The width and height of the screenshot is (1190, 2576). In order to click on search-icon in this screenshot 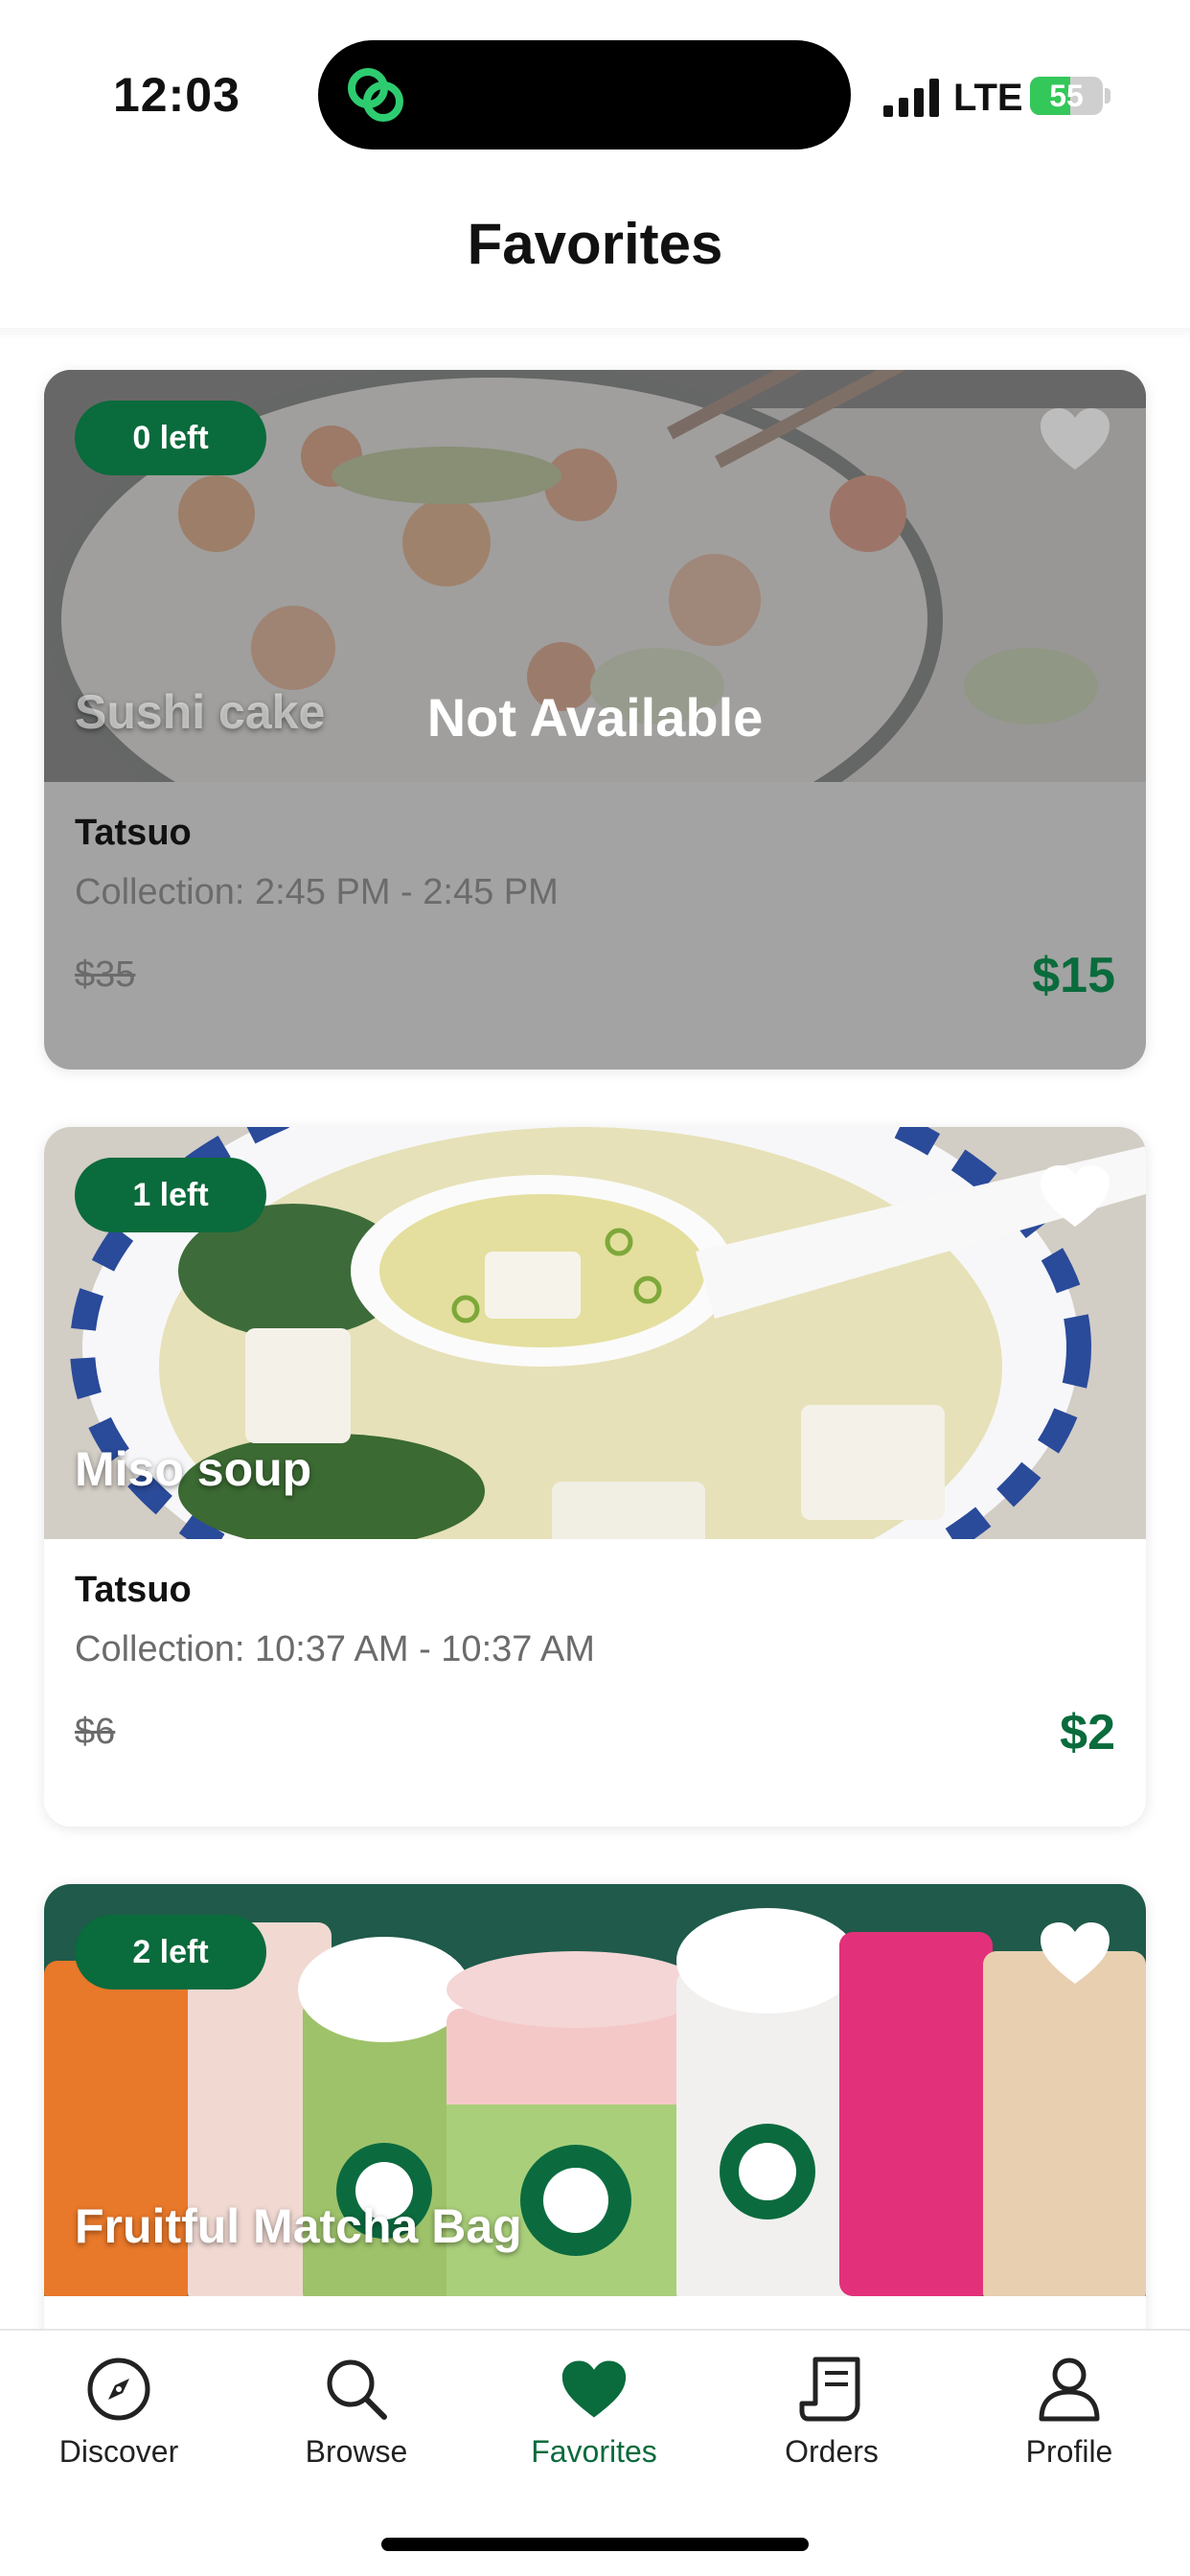, I will do `click(357, 2389)`.